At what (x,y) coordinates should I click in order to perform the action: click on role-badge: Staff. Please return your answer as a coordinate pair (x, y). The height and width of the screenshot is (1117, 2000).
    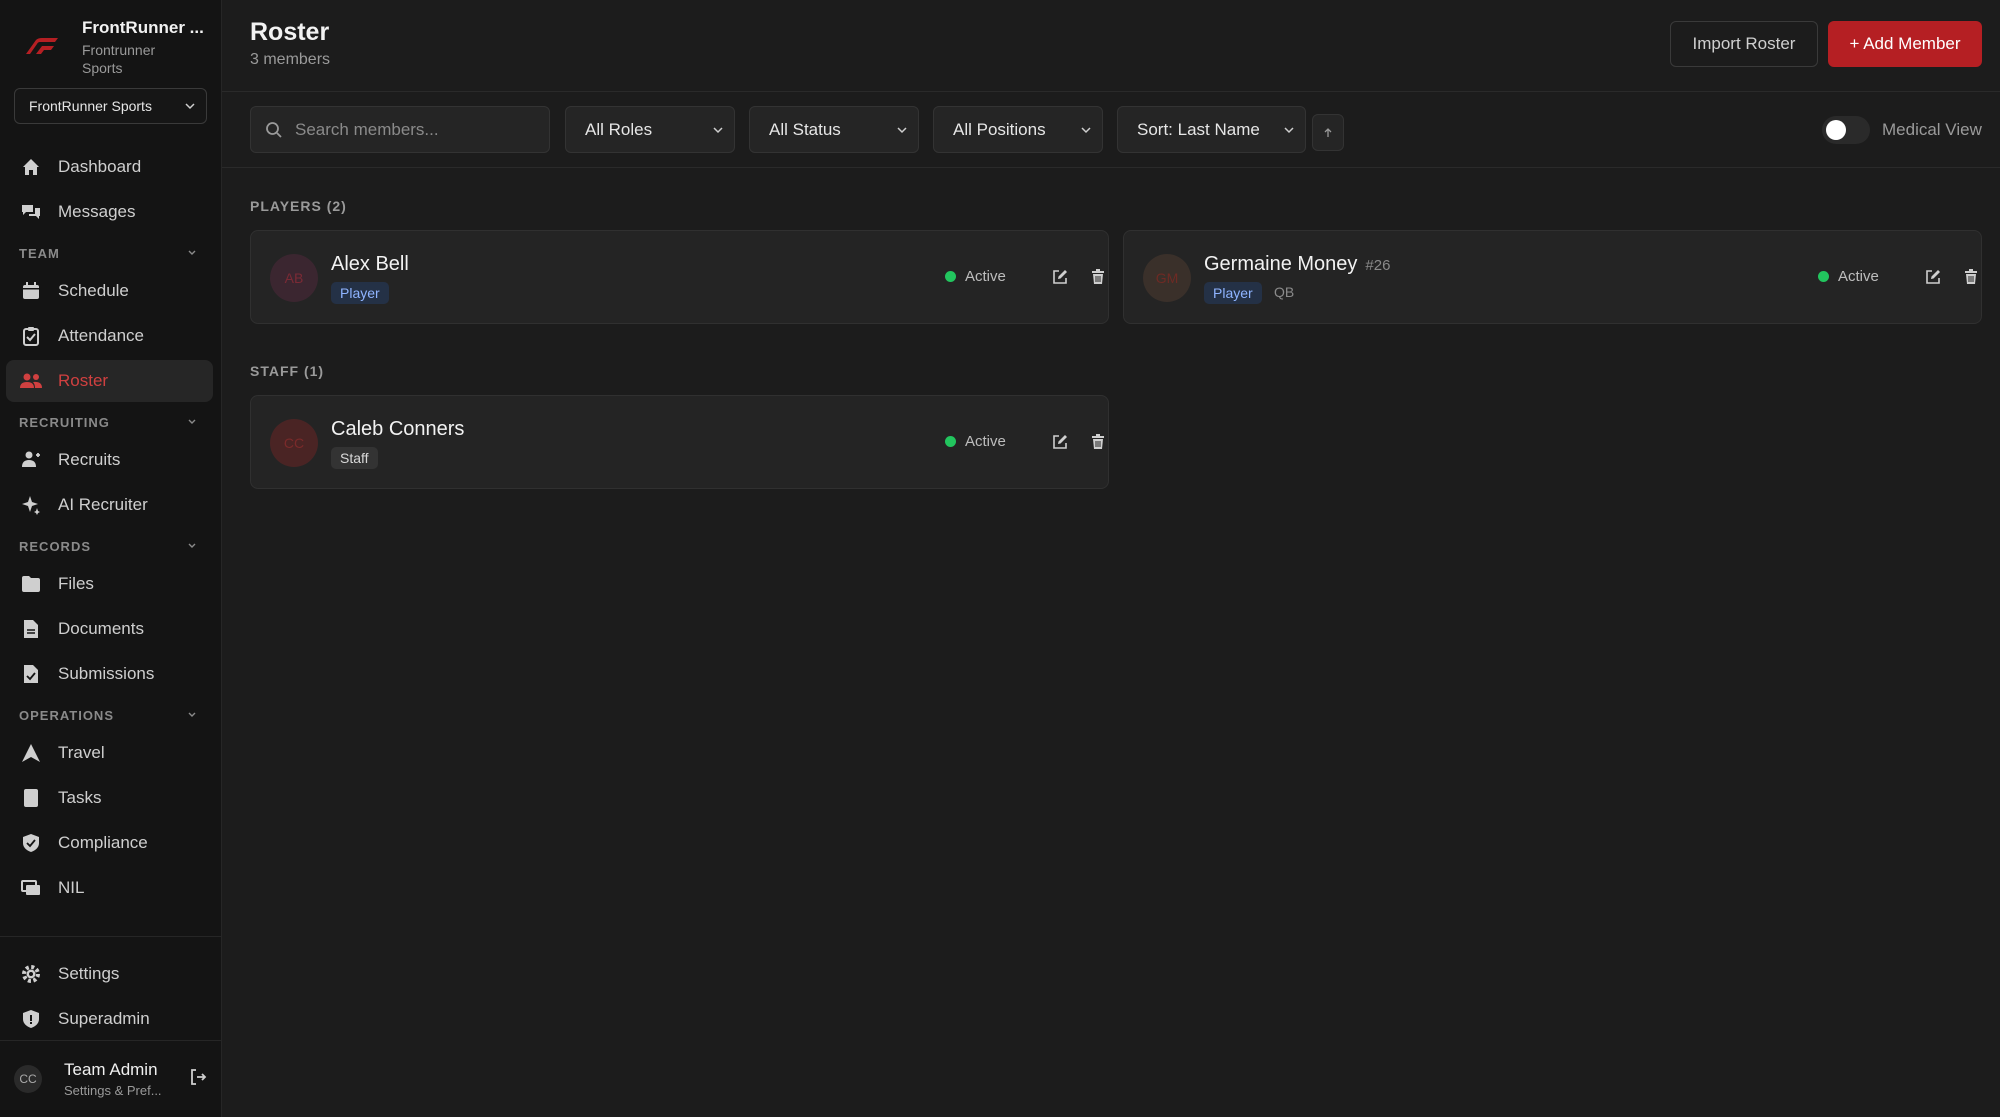
    Looking at the image, I should click on (354, 458).